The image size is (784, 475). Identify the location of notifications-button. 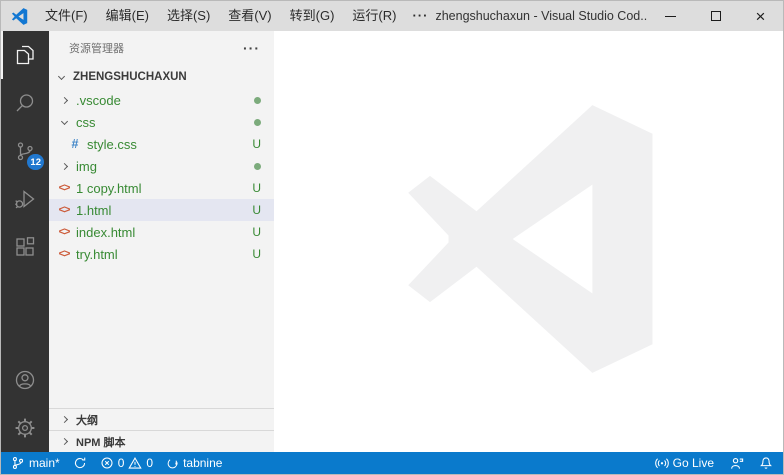
(766, 463).